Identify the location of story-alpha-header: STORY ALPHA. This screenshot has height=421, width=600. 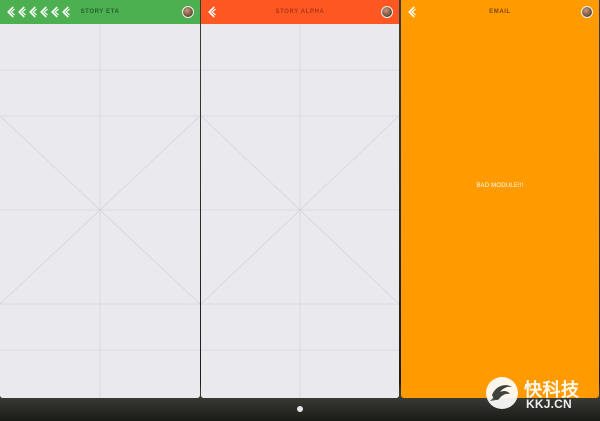
(300, 12).